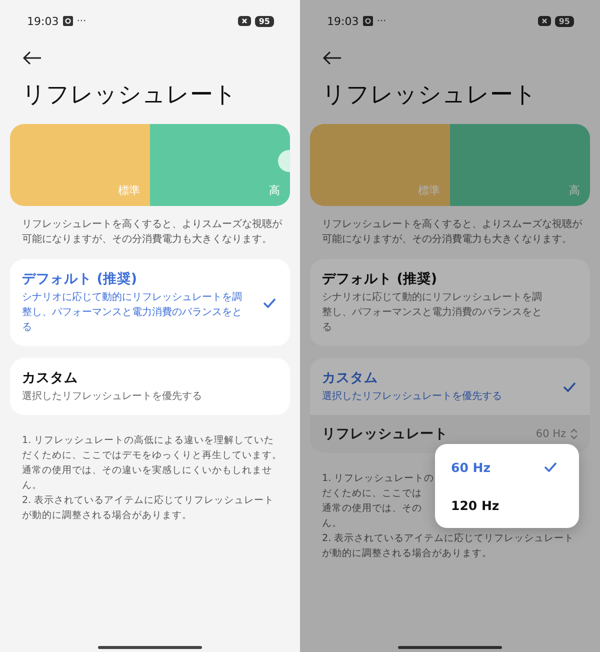  What do you see at coordinates (148, 441) in the screenshot?
I see `note-line: 1. リフレッシュレートの高低による違いを理解していた` at bounding box center [148, 441].